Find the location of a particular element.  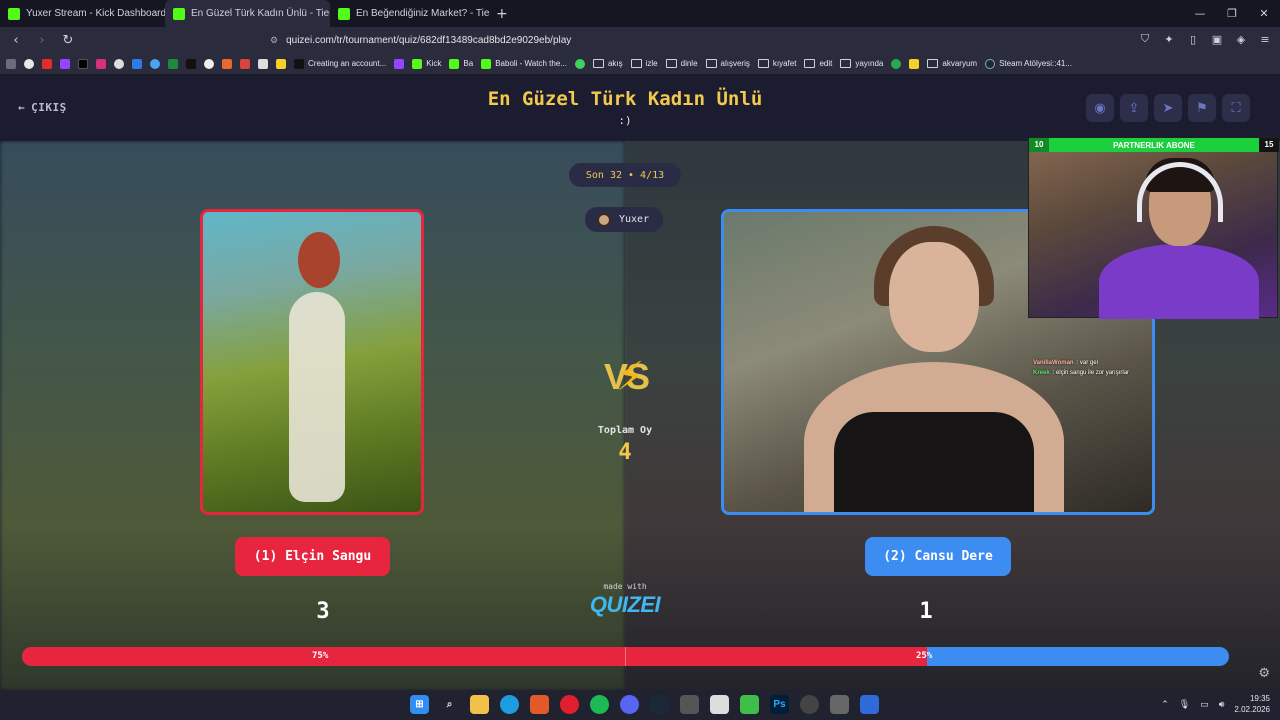

sidebar-icon: ▯ is located at coordinates (1193, 39).